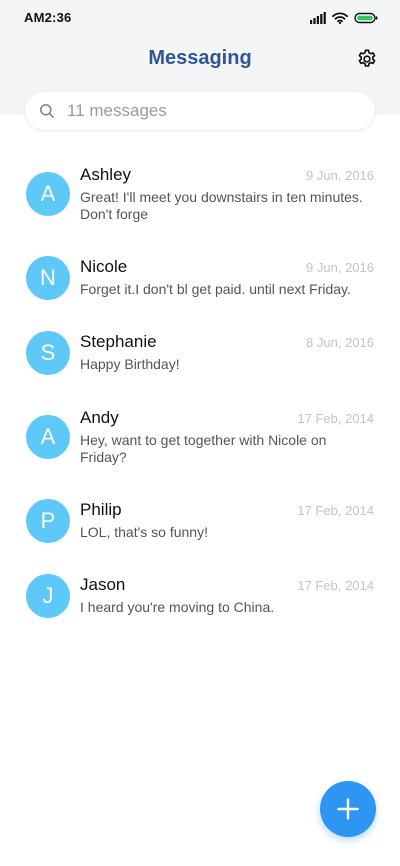 The width and height of the screenshot is (400, 866). What do you see at coordinates (200, 58) in the screenshot?
I see `page-title: Messaging` at bounding box center [200, 58].